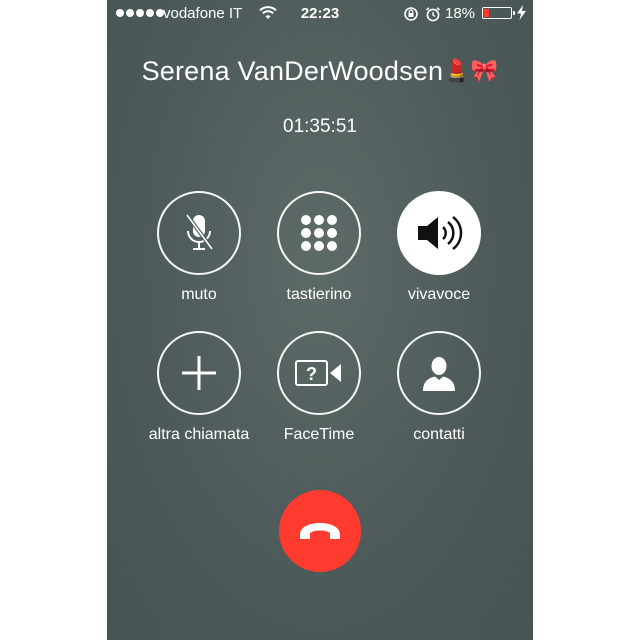 The image size is (640, 640). Describe the element at coordinates (320, 14) in the screenshot. I see `status-bar: vodafone IT 22:23 18%` at that location.